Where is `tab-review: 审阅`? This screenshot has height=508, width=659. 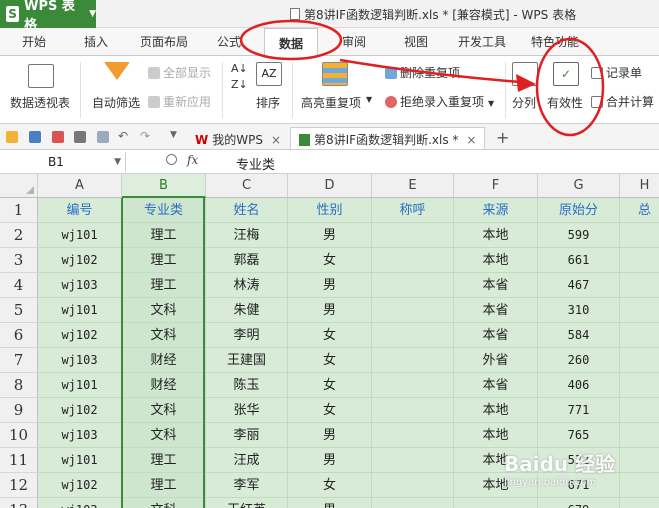
tab-review: 审阅 is located at coordinates (354, 41).